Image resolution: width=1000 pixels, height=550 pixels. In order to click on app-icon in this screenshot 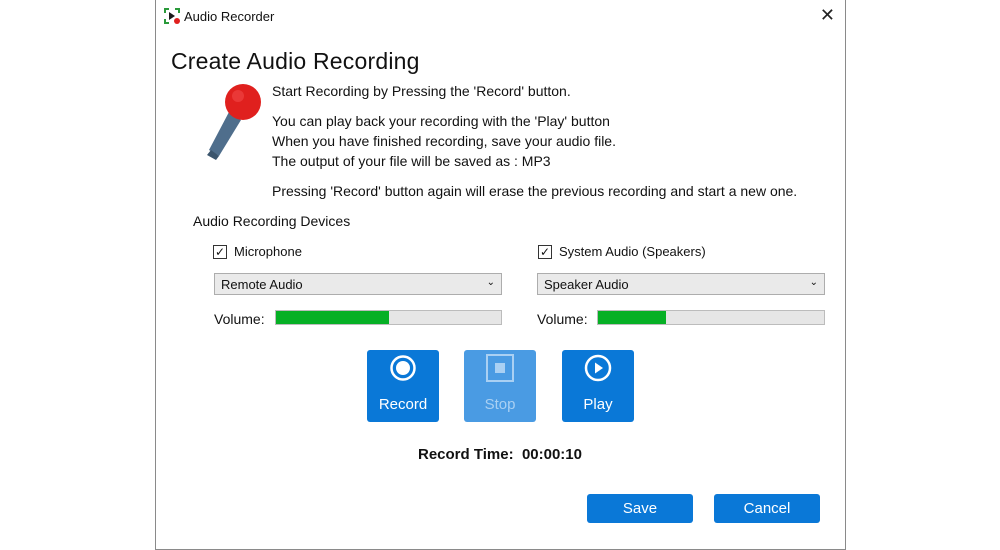, I will do `click(172, 16)`.